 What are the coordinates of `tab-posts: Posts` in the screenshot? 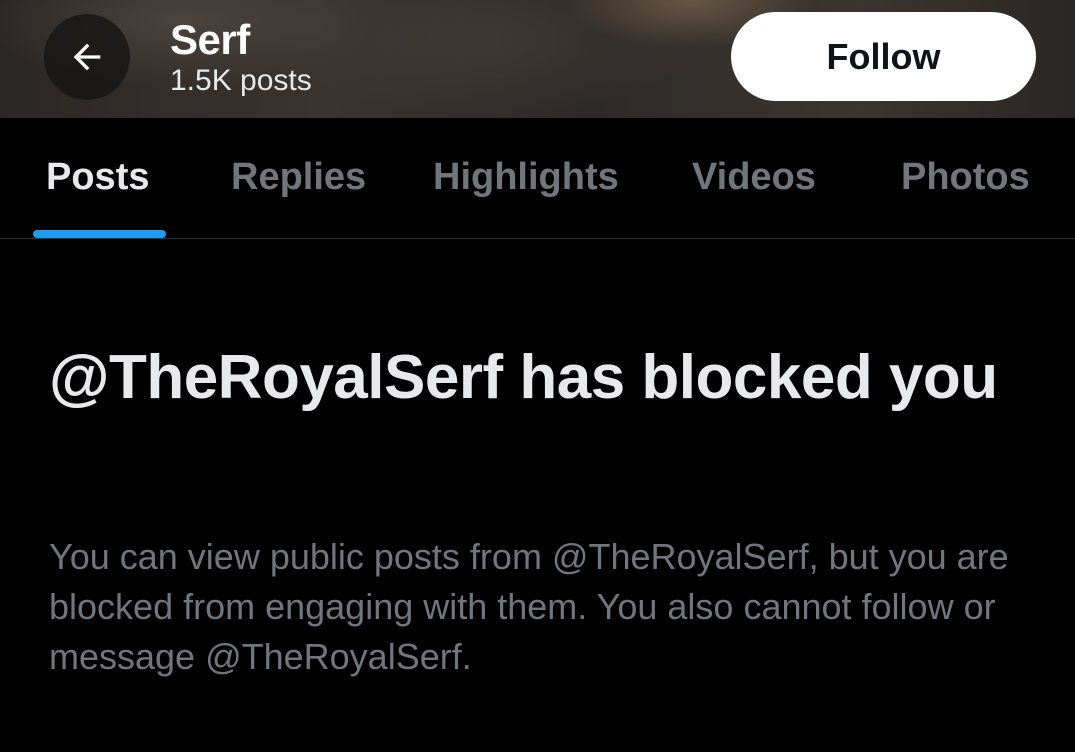 It's located at (97, 177).